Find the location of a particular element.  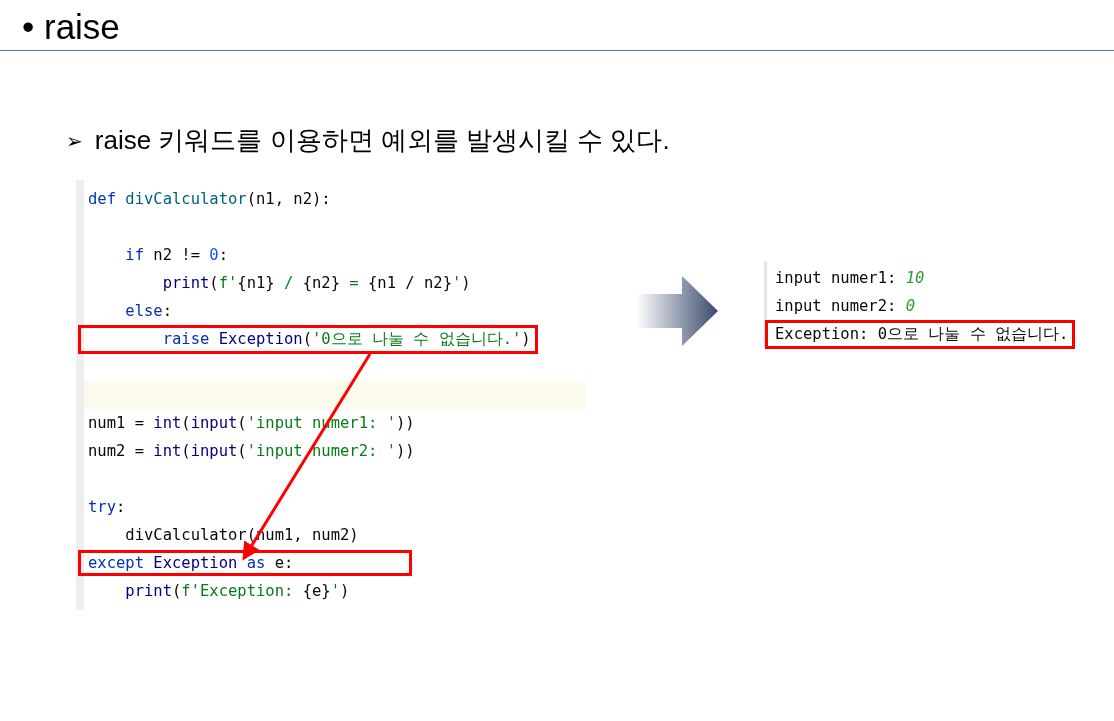

code-line: print(f'{n1} / {n2} = {n1 / n2}') is located at coordinates (316, 283).